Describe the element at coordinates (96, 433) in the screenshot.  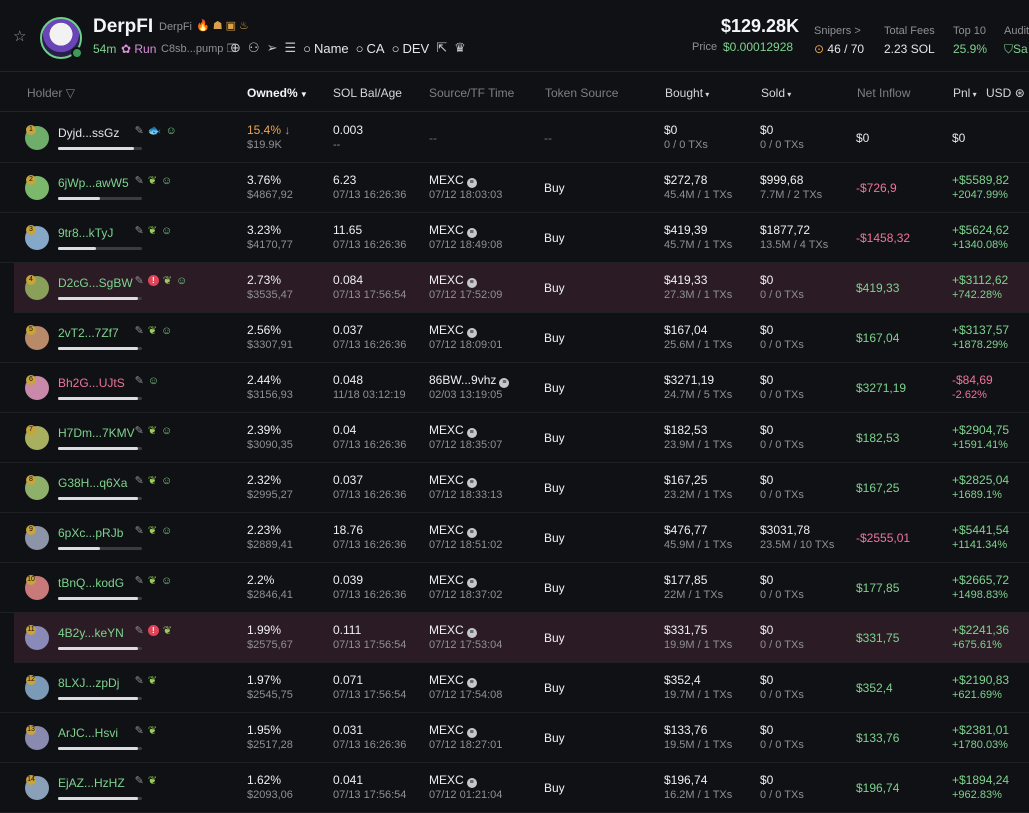
I see `holder-address: H7Dm...7KMV` at that location.